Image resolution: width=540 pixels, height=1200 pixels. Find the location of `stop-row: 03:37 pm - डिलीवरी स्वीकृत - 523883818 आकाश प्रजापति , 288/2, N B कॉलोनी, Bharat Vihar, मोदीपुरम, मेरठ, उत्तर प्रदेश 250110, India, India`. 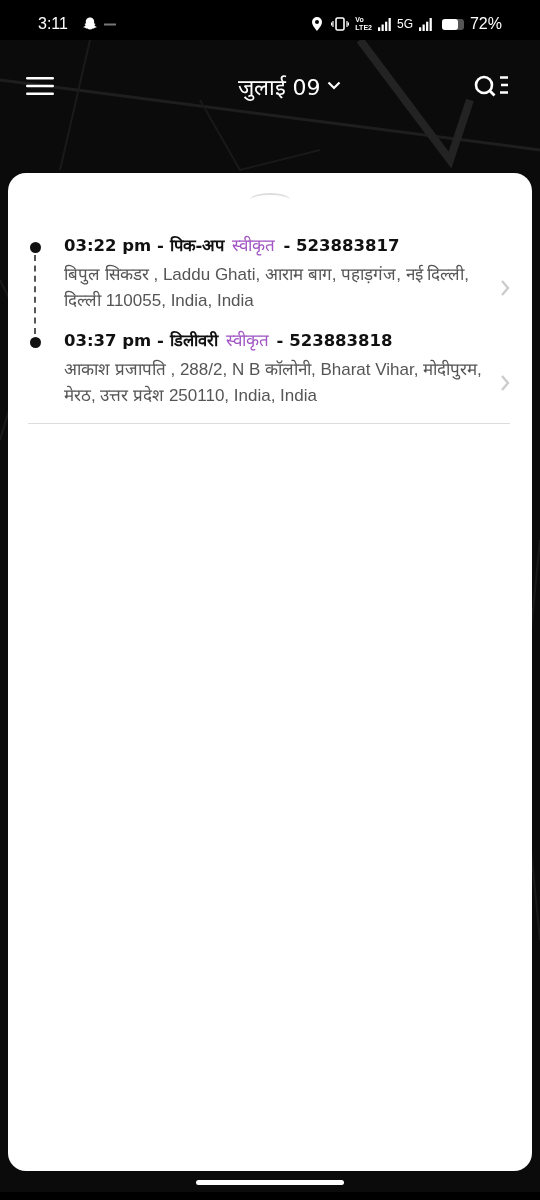

stop-row: 03:37 pm - डिलीवरी स्वीकृत - 523883818 आकाश प्रजापति , 288/2, N B कॉलोनी, Bharat Vihar, मोदीपुरम, मेरठ, उत्तर प्रदेश 250110, India, India is located at coordinates (287, 375).